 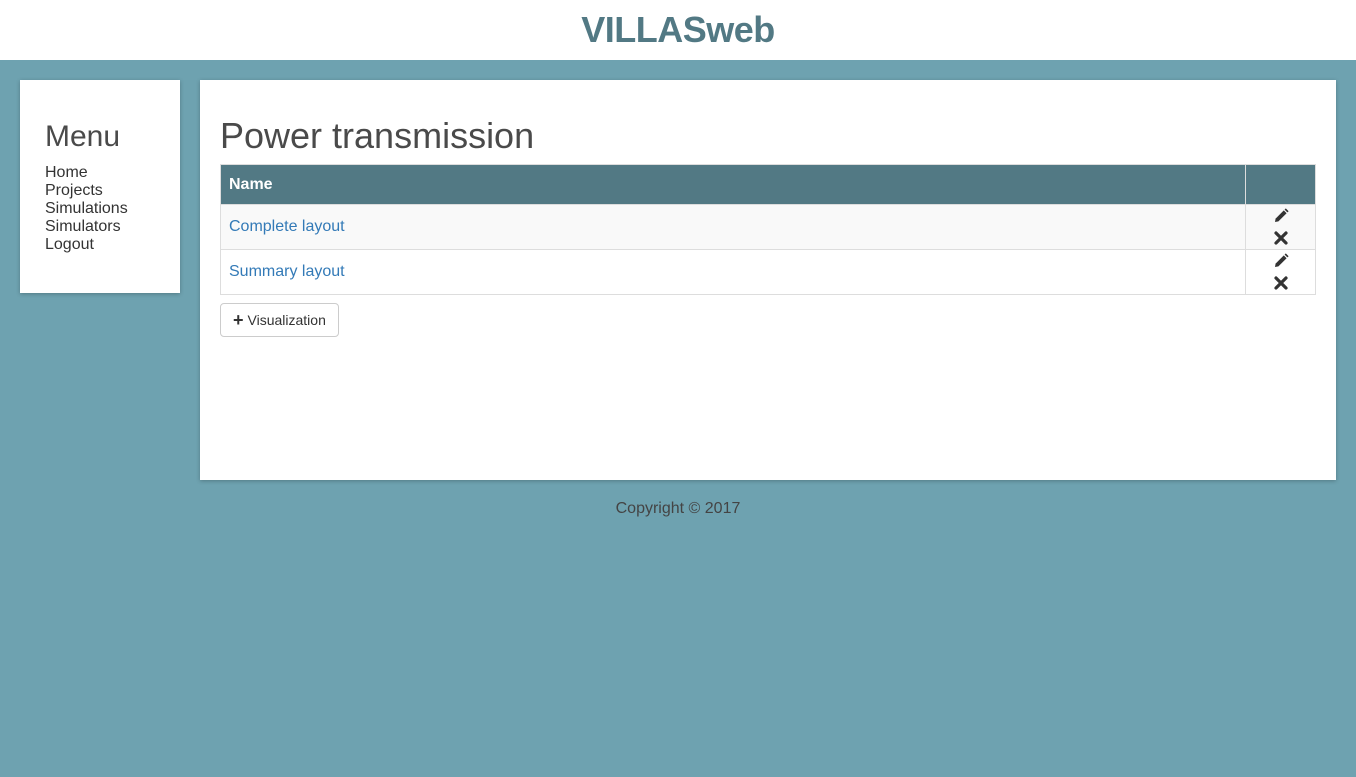 What do you see at coordinates (377, 135) in the screenshot?
I see `page-title: Power transmission` at bounding box center [377, 135].